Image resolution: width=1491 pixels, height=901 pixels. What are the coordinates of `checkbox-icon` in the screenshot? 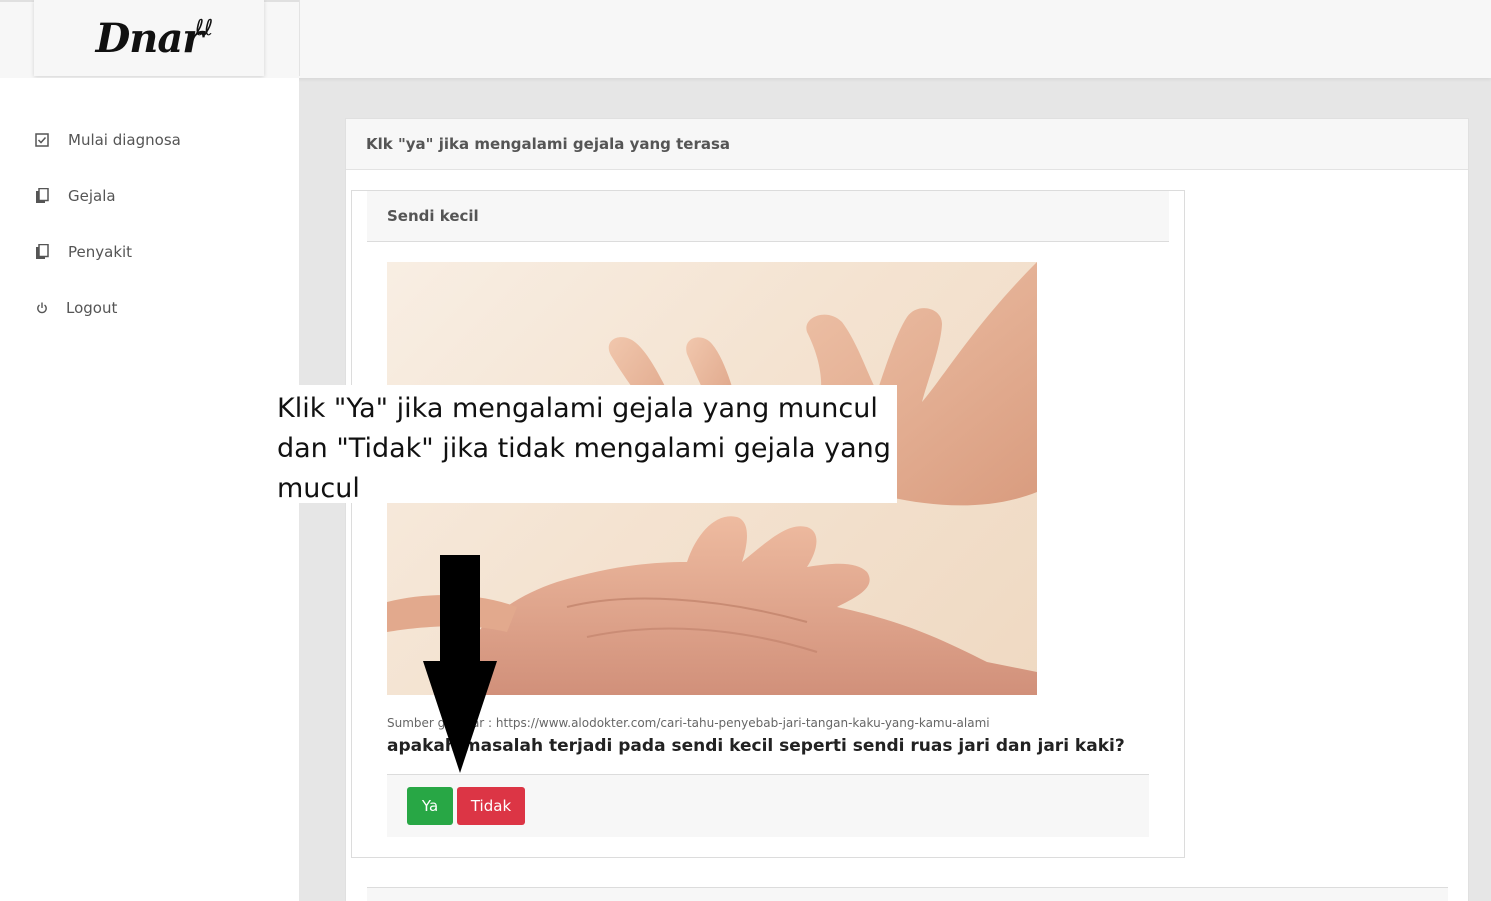 It's located at (42, 140).